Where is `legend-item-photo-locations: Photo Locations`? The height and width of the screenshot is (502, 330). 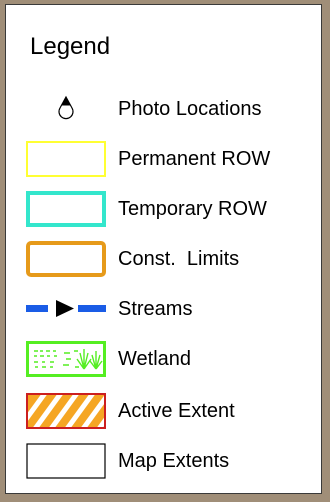
legend-item-photo-locations: Photo Locations is located at coordinates (163, 109).